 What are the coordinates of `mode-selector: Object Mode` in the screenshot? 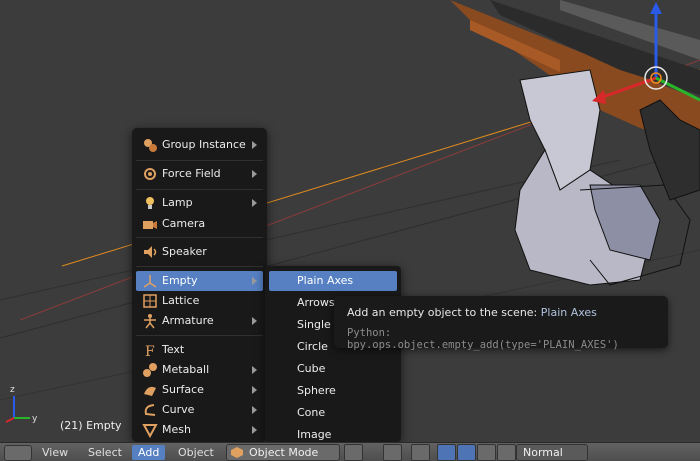 It's located at (283, 452).